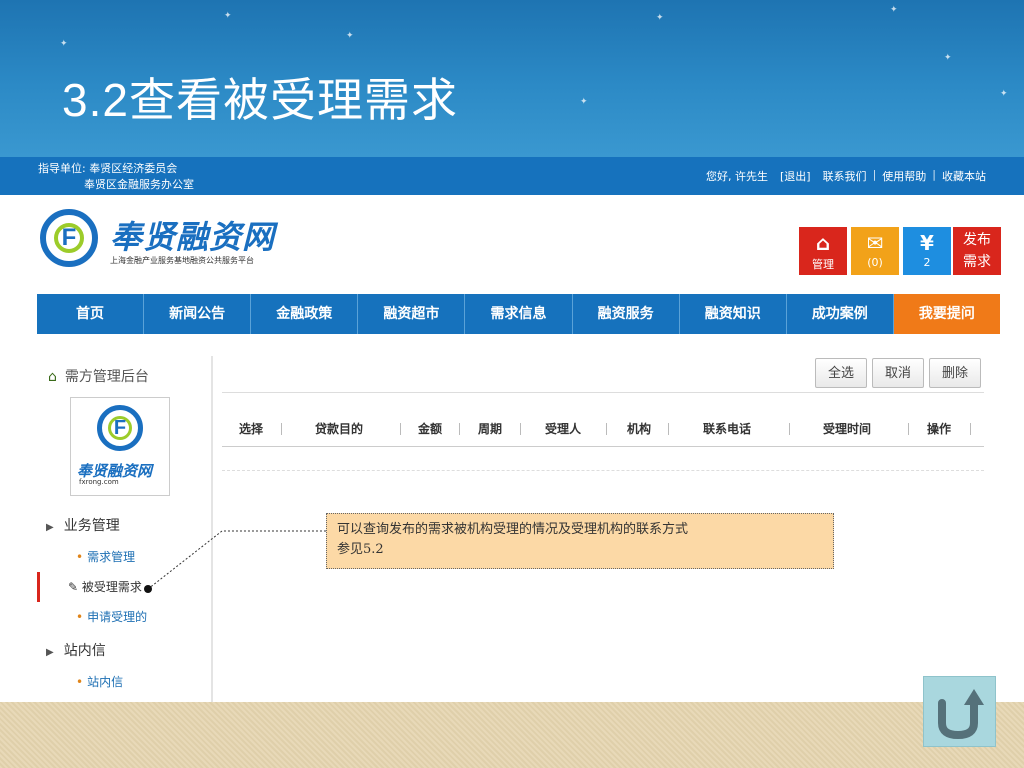 Image resolution: width=1024 pixels, height=768 pixels. Describe the element at coordinates (50, 652) in the screenshot. I see `triangle-right-icon: ▶` at that location.